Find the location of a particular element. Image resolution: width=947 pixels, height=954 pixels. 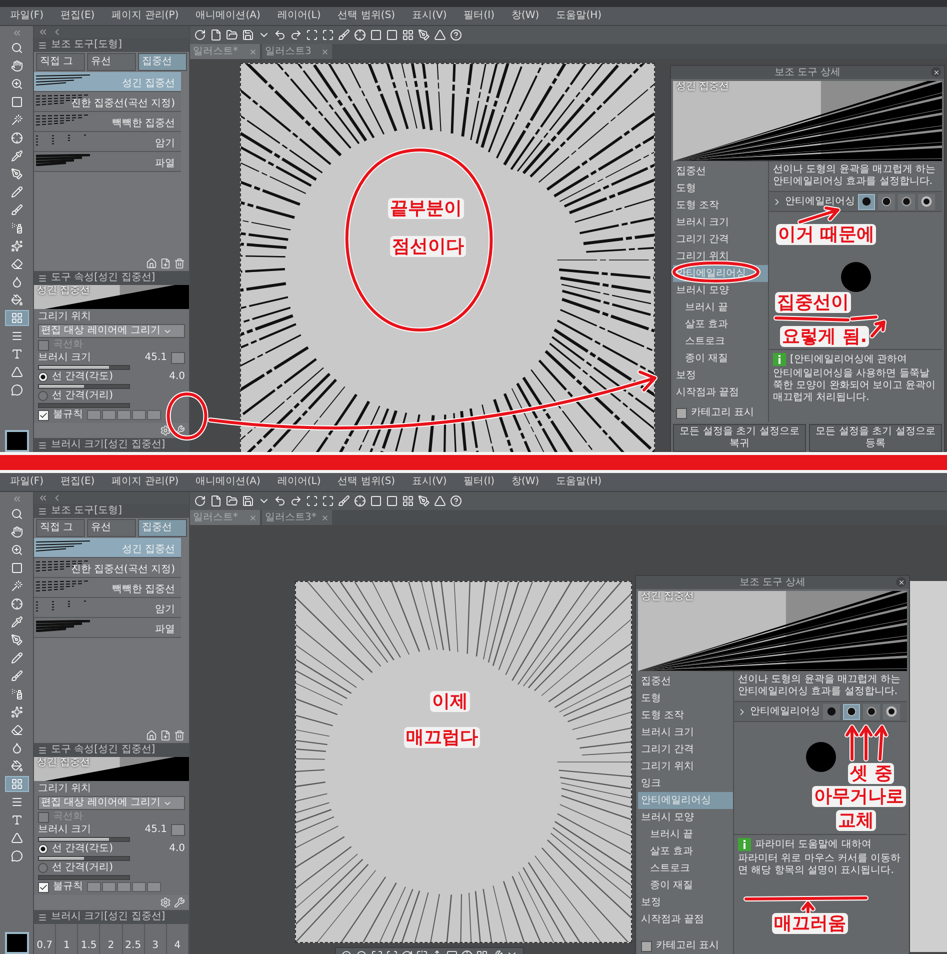

category-item: 시작점과 끝점 is located at coordinates (685, 919).